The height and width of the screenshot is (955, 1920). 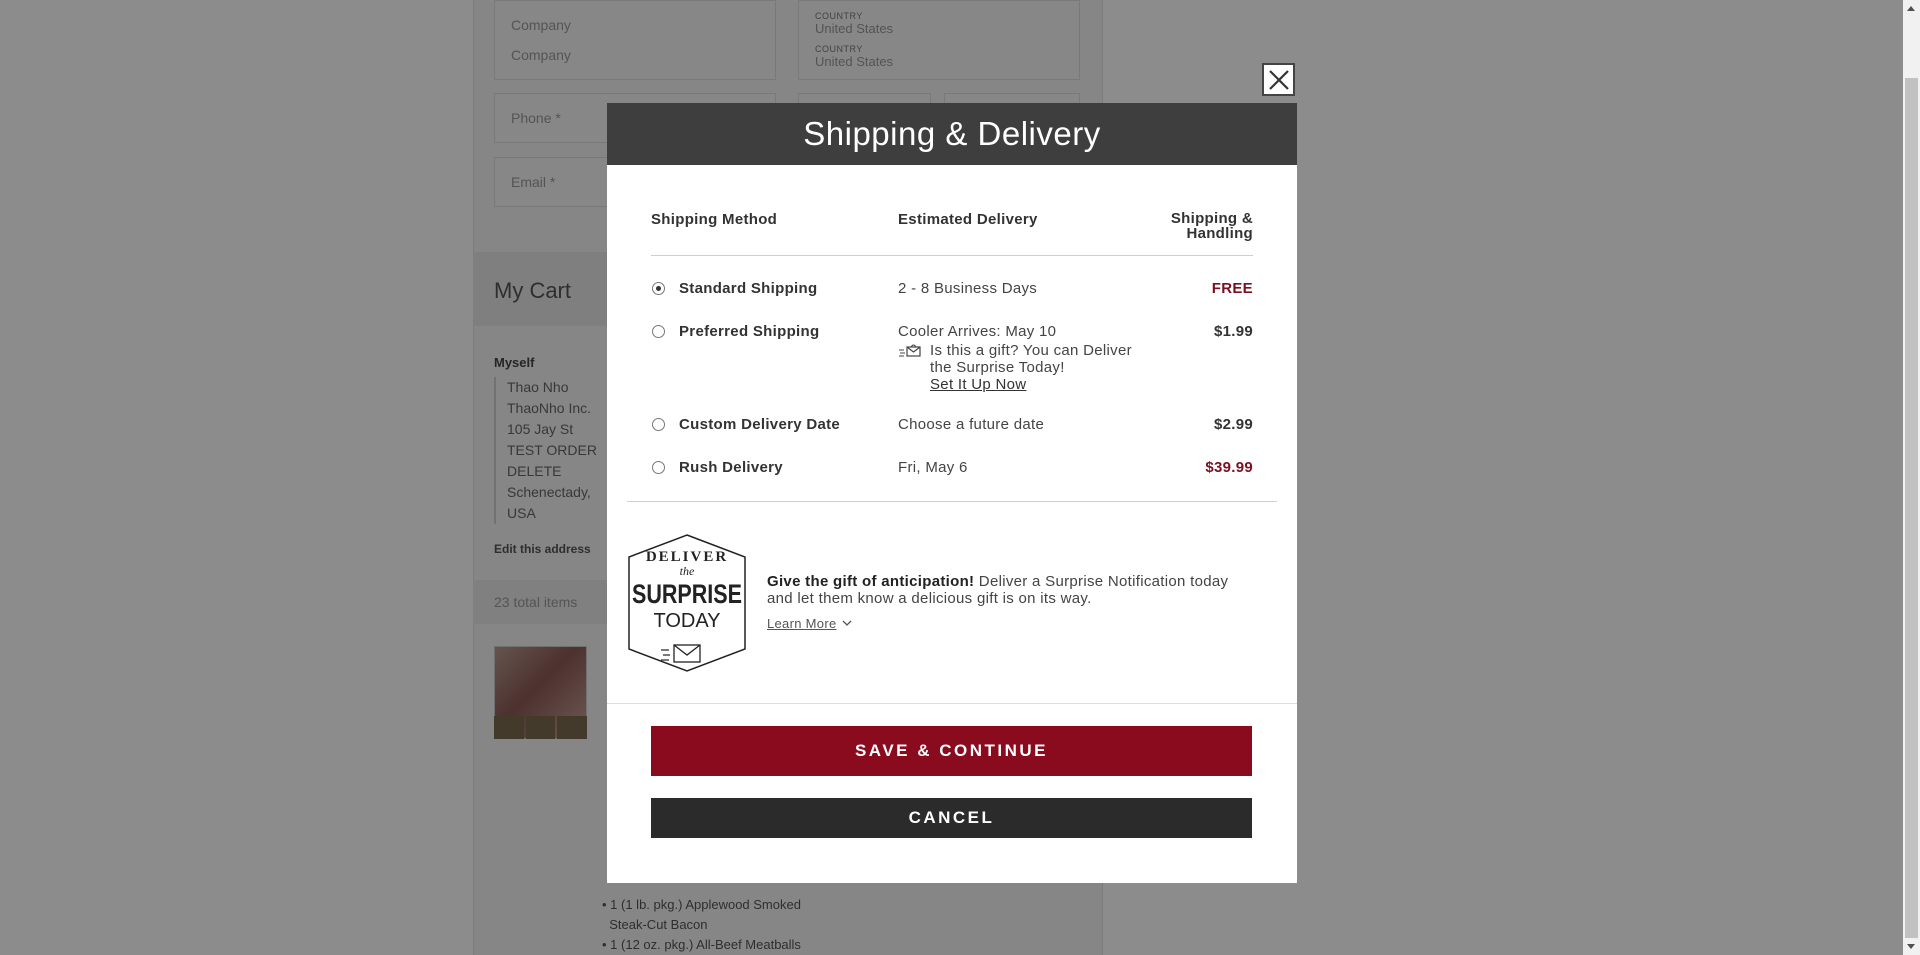 I want to click on close-modal-button, so click(x=1278, y=79).